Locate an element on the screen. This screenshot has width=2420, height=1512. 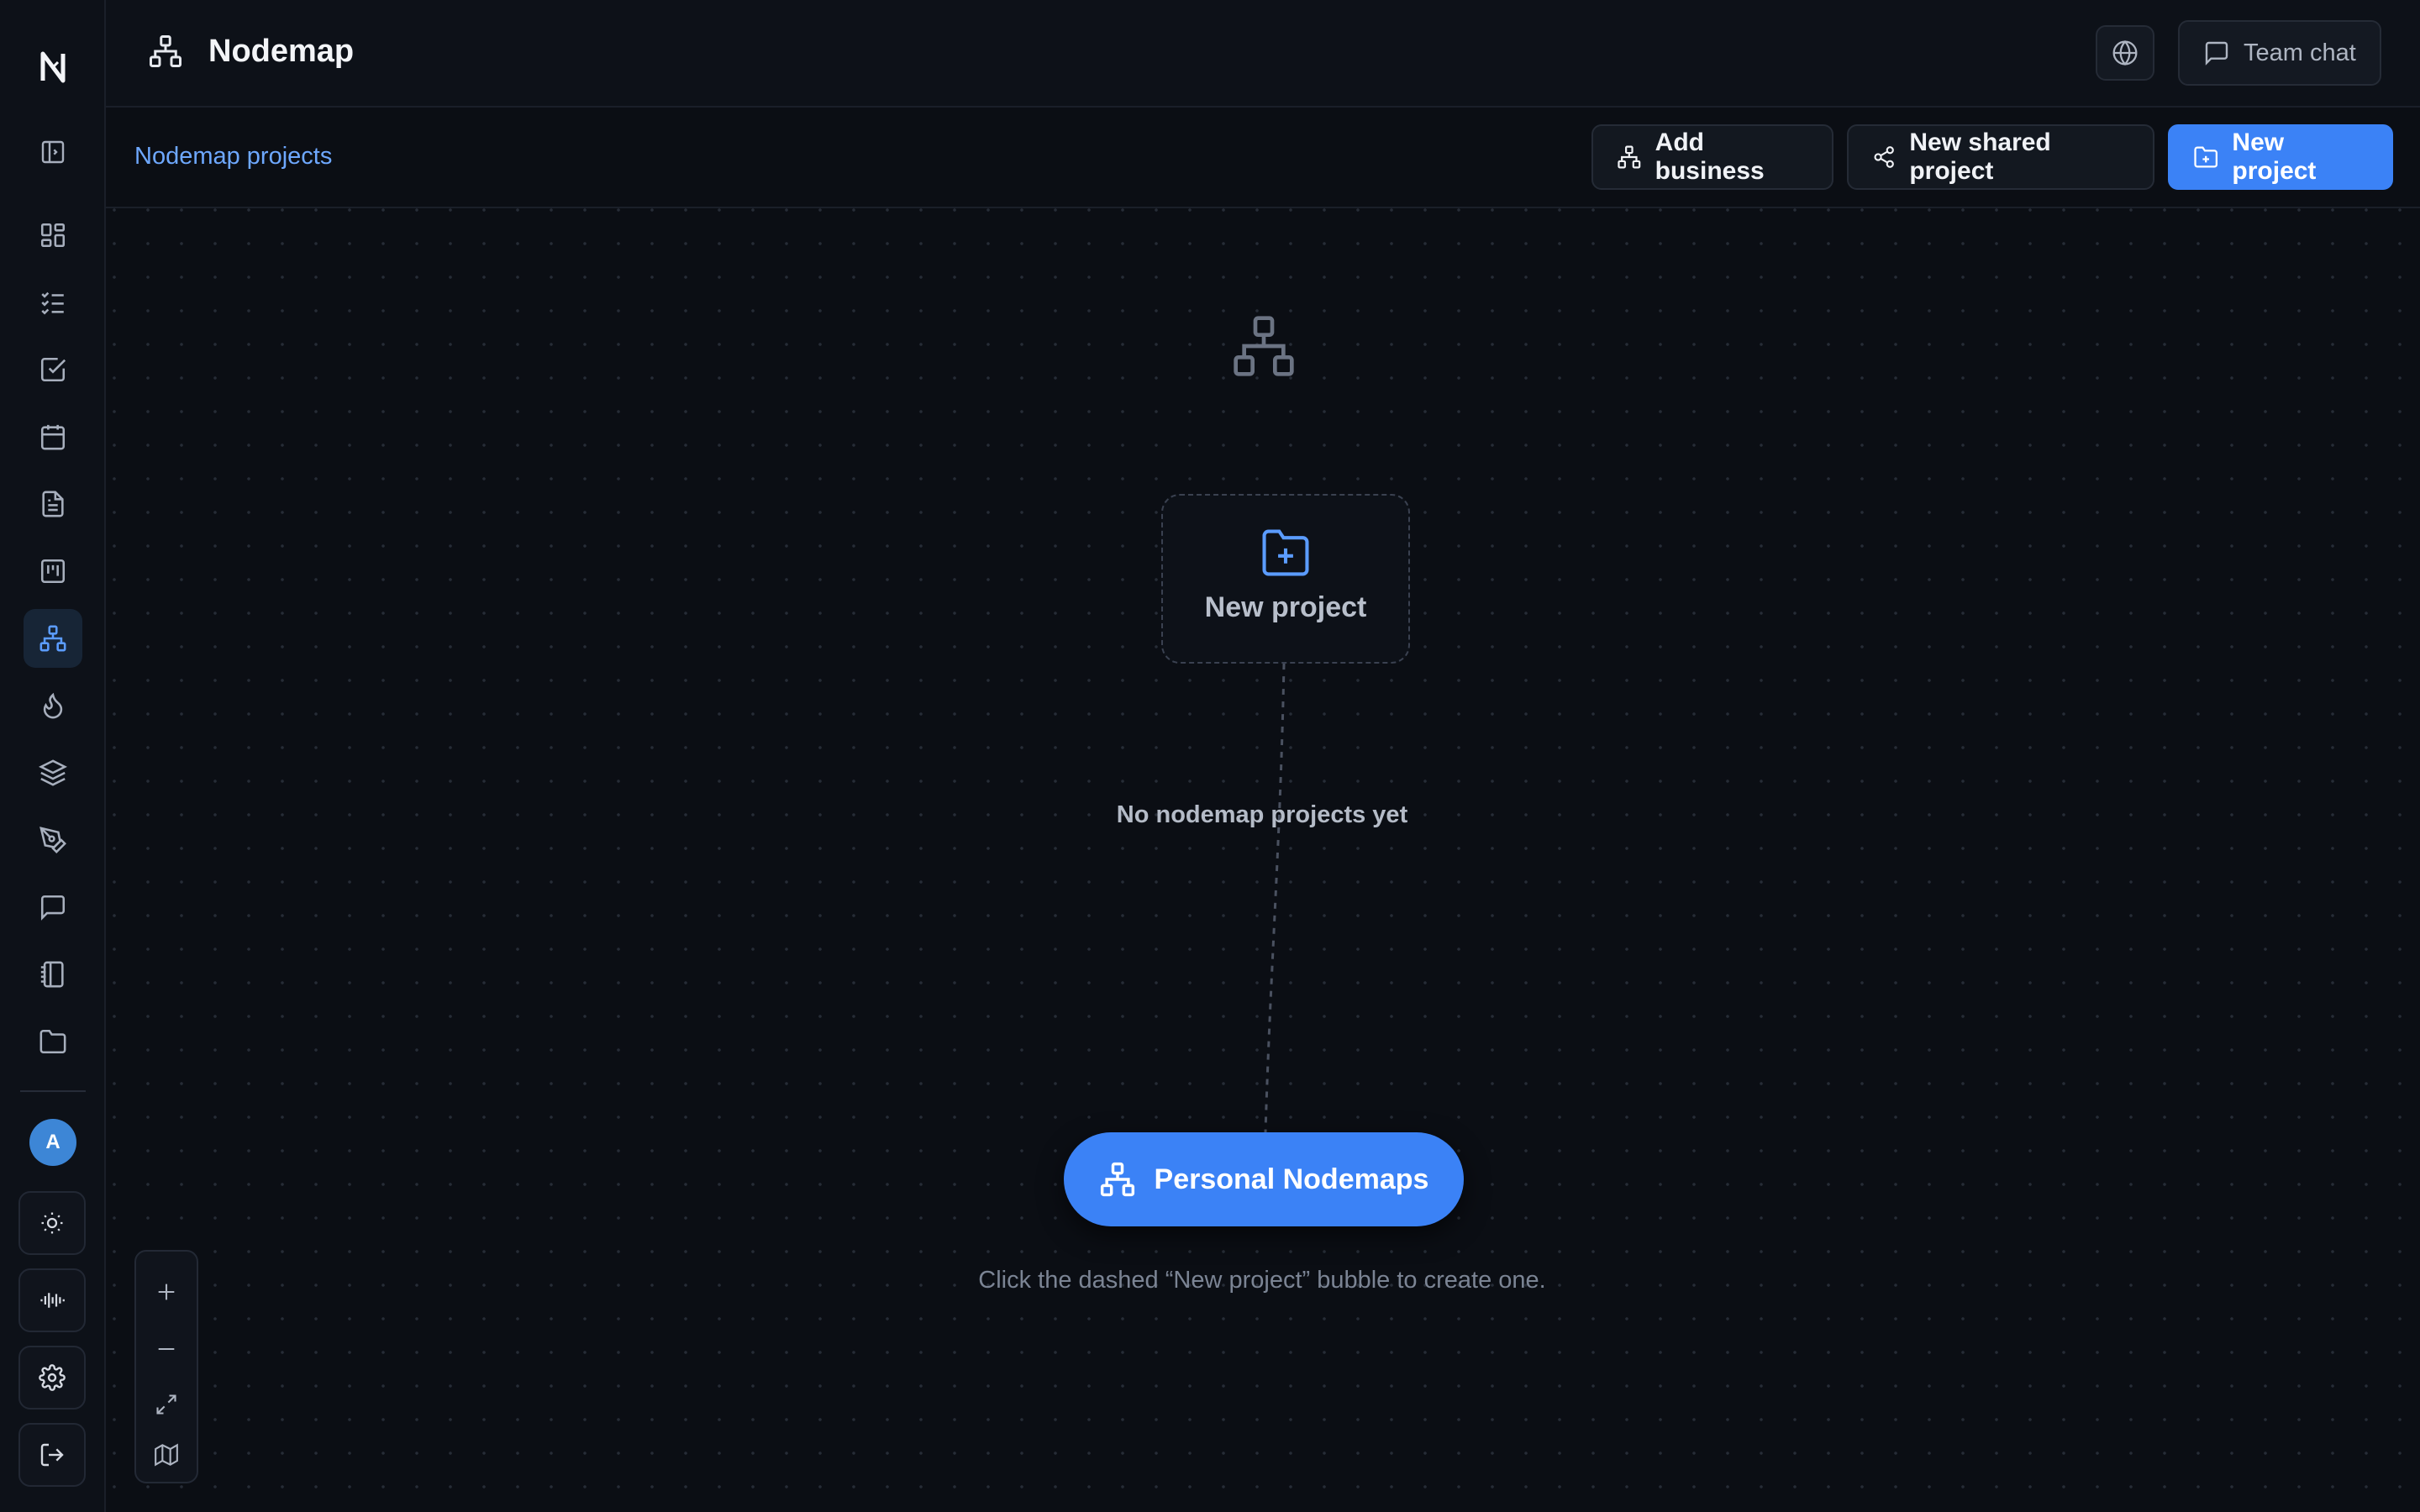
chat-icon is located at coordinates (2216, 53).